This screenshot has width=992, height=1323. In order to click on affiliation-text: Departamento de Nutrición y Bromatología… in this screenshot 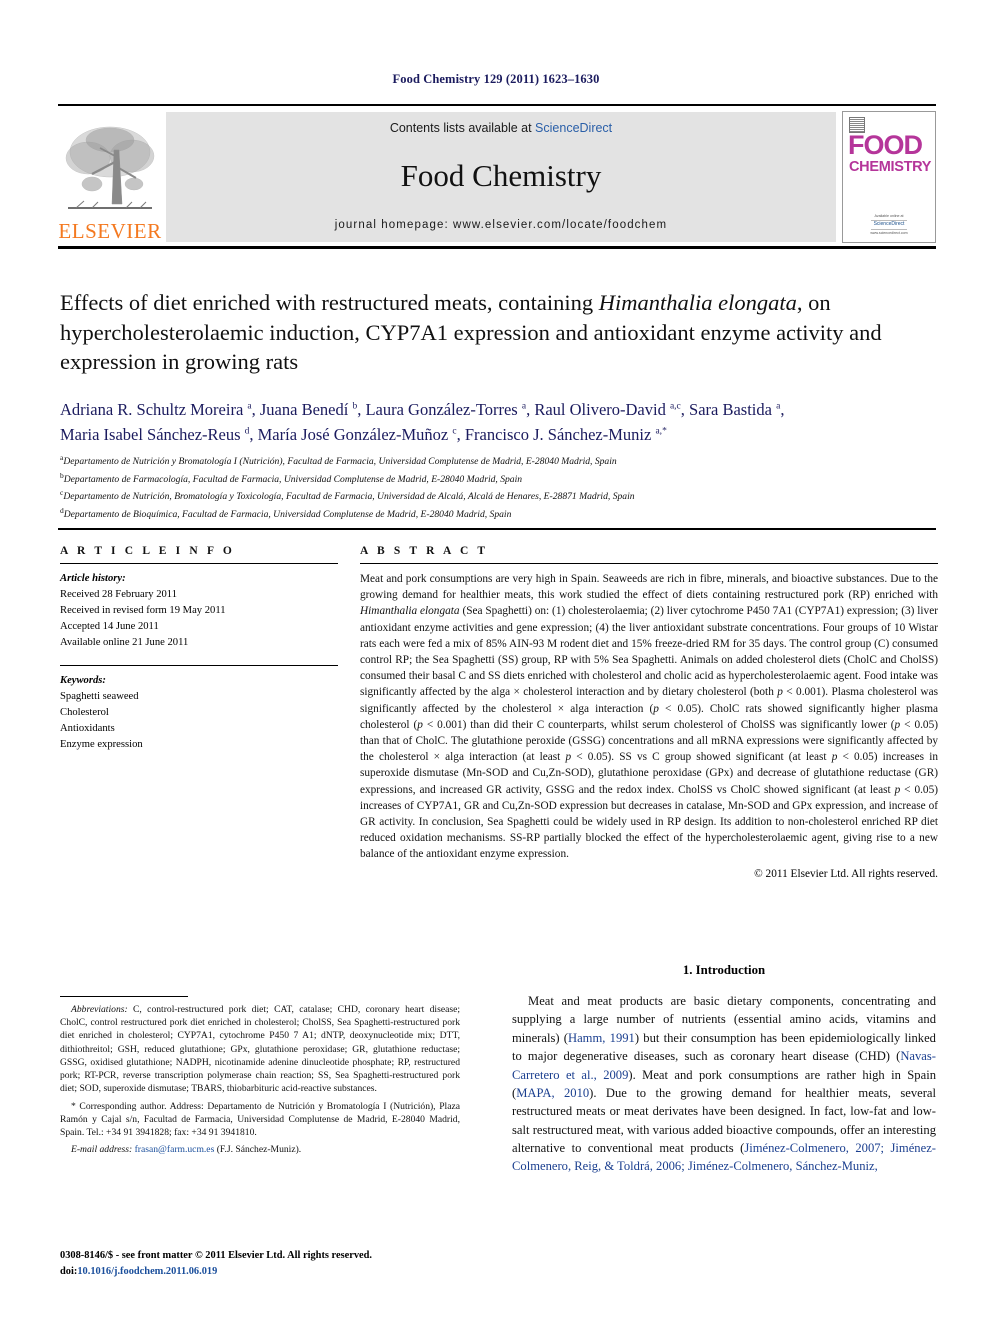, I will do `click(340, 462)`.